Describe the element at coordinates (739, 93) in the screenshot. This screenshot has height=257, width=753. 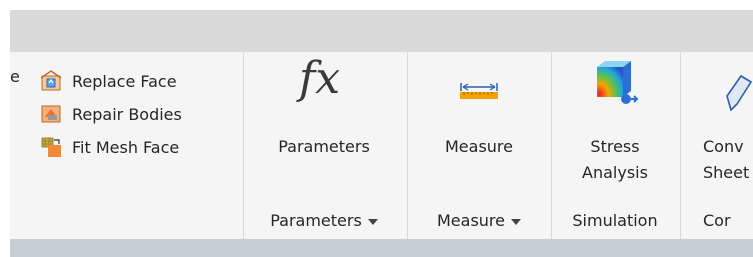
I see `convert-to-sheet-icon` at that location.